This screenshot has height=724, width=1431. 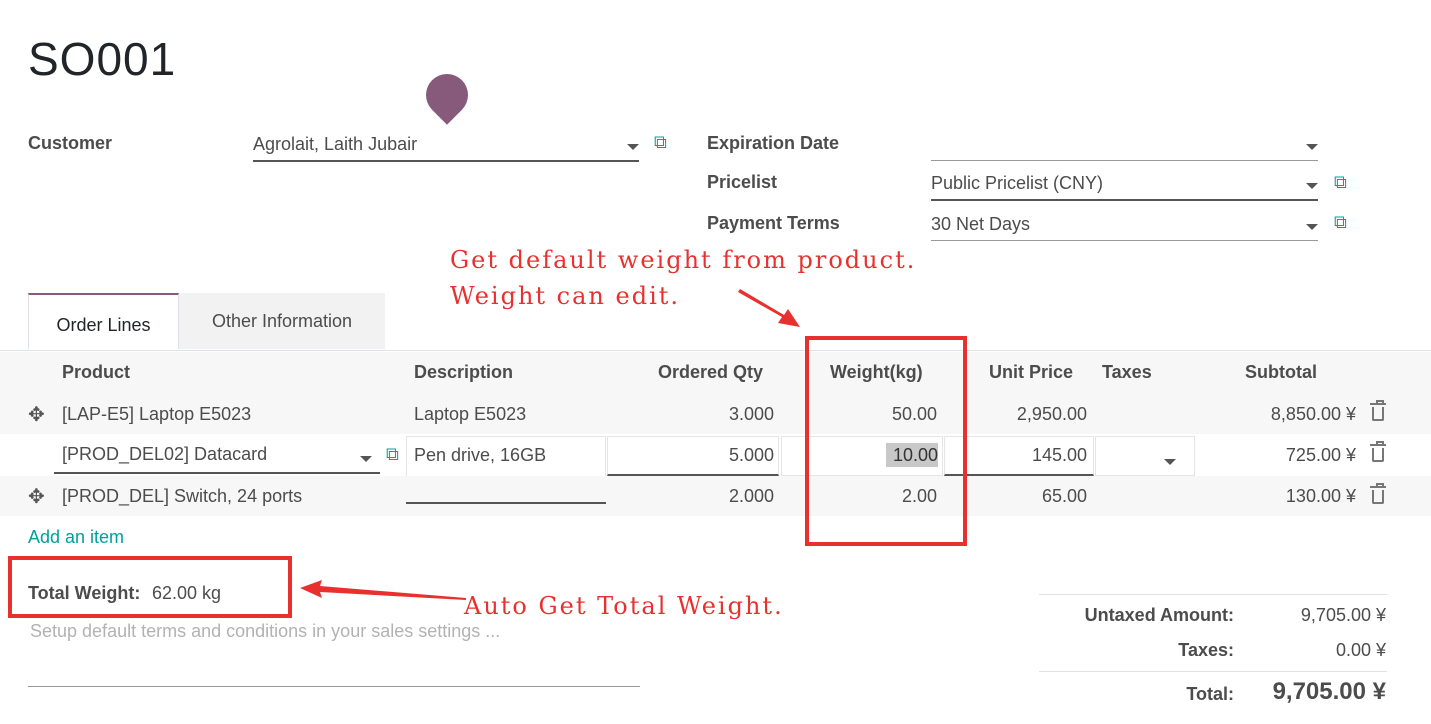 What do you see at coordinates (773, 223) in the screenshot?
I see `payment-terms-label: Payment Terms` at bounding box center [773, 223].